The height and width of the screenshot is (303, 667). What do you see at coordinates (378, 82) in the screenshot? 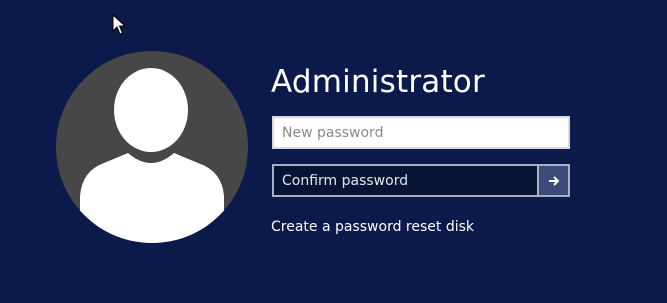
I see `account-username: Administrator` at bounding box center [378, 82].